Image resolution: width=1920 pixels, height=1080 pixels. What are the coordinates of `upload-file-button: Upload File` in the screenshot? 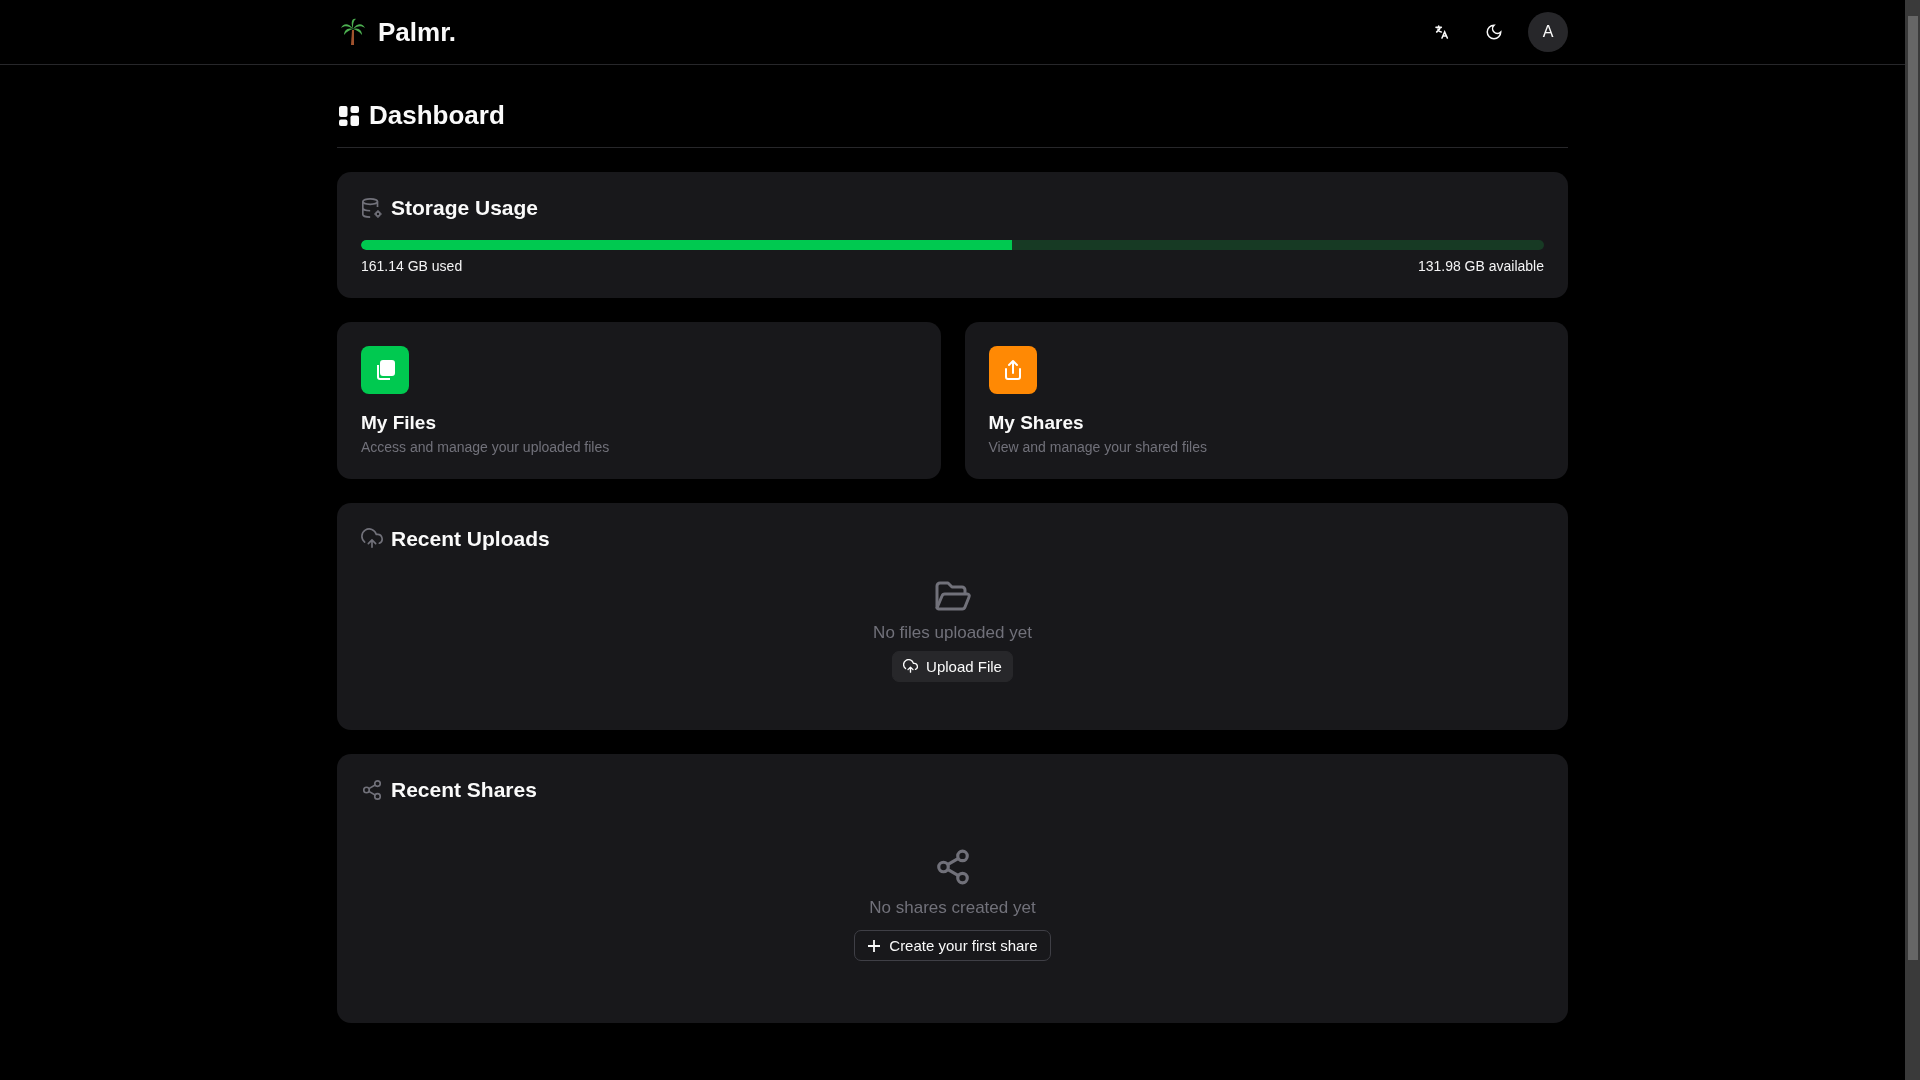 It's located at (952, 666).